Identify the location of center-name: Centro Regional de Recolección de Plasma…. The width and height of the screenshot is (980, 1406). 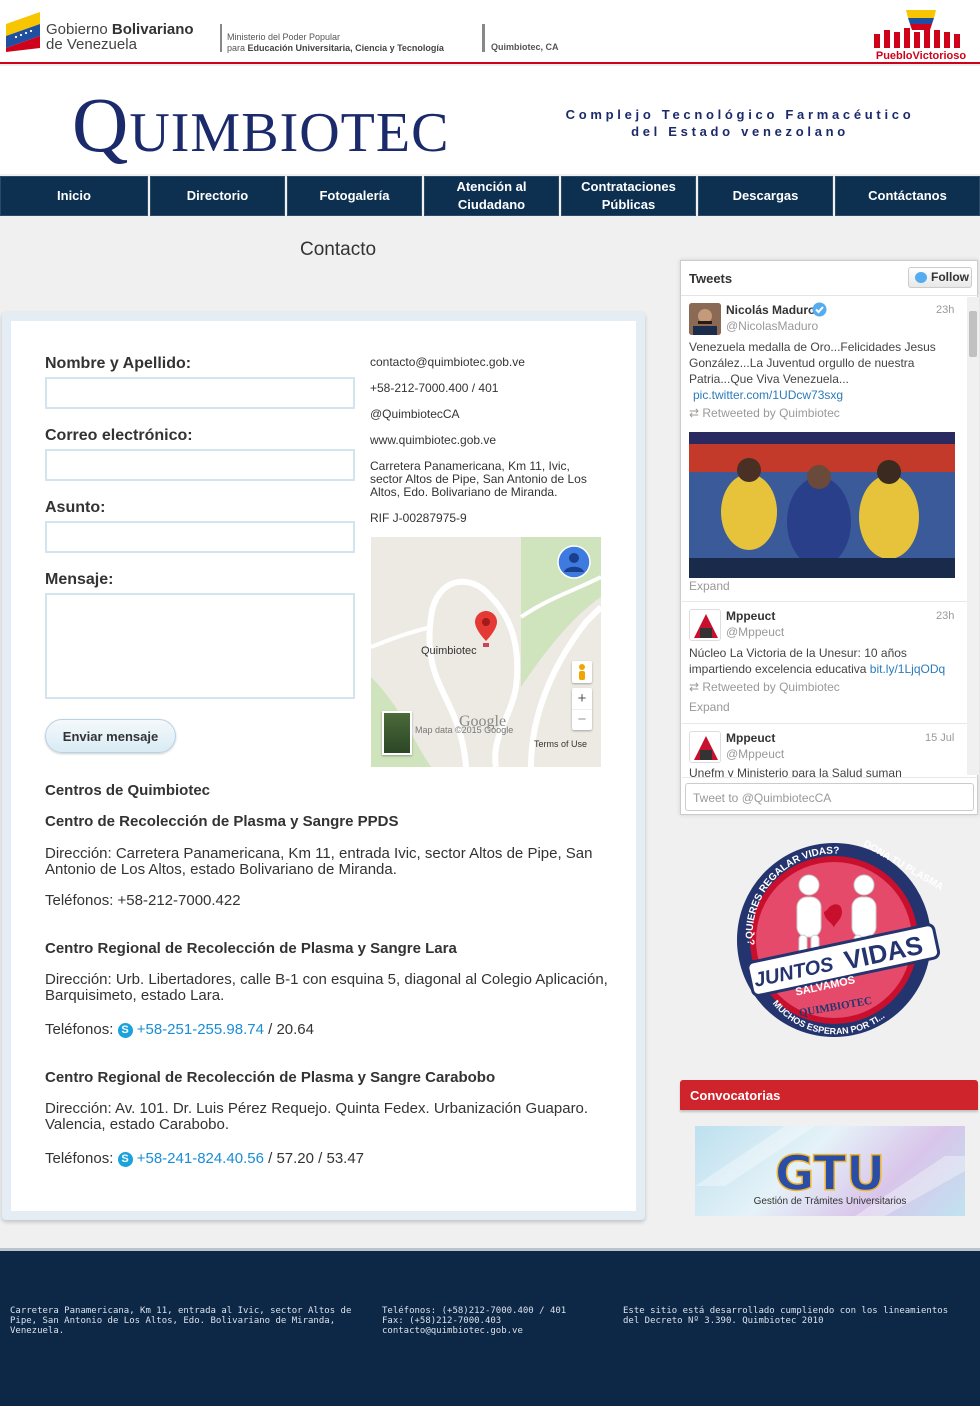
(270, 1077).